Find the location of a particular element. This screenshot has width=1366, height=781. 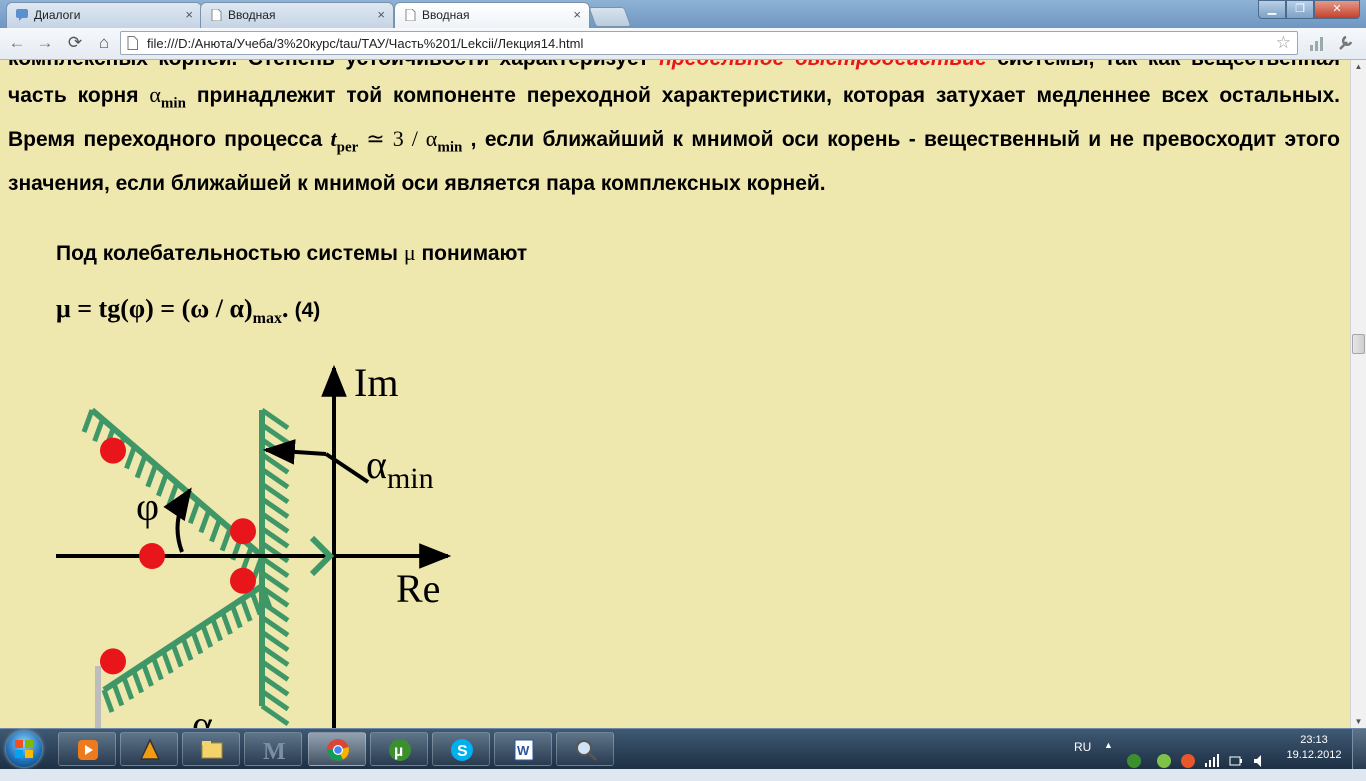

vlc-icon is located at coordinates (150, 749).